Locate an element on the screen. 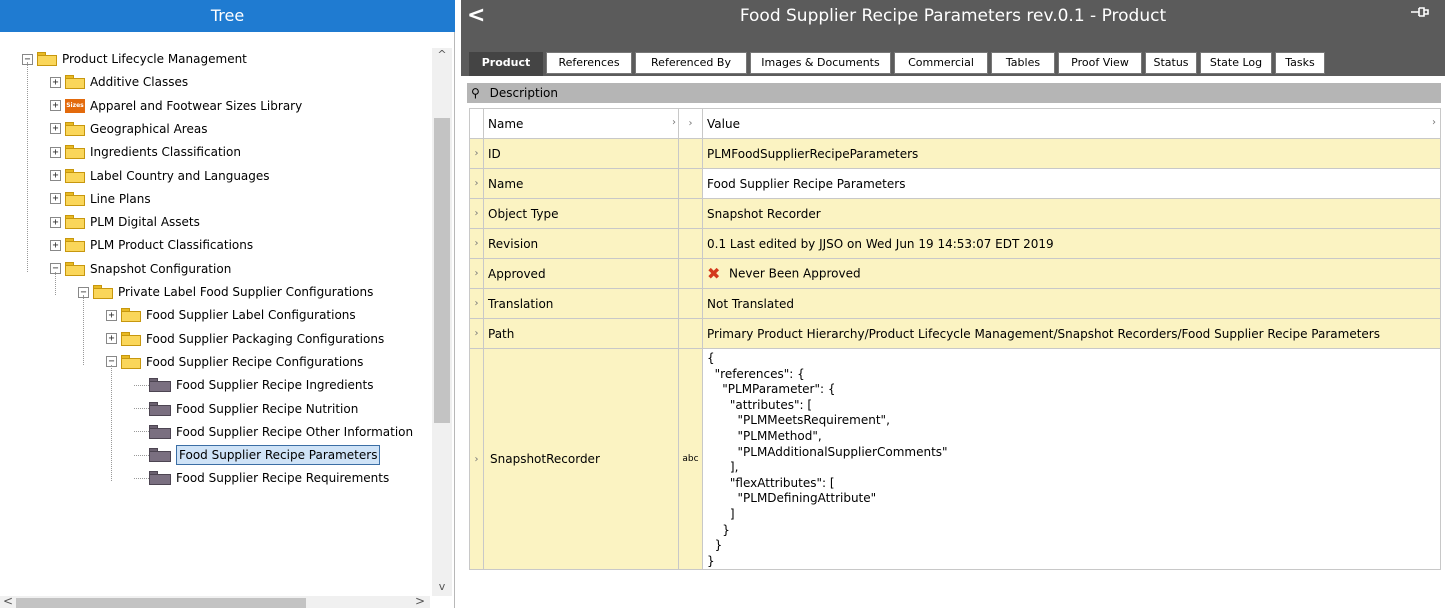 The image size is (1445, 608). tab-tasks: Tasks is located at coordinates (1300, 63).